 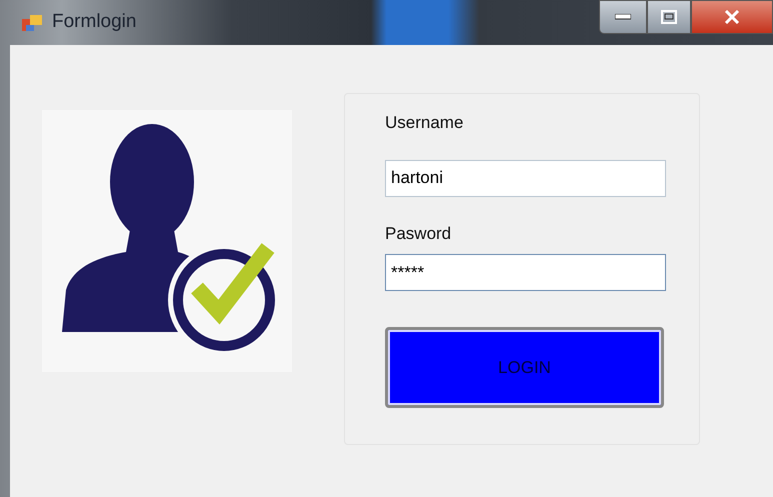 I want to click on maximize-button, so click(x=669, y=17).